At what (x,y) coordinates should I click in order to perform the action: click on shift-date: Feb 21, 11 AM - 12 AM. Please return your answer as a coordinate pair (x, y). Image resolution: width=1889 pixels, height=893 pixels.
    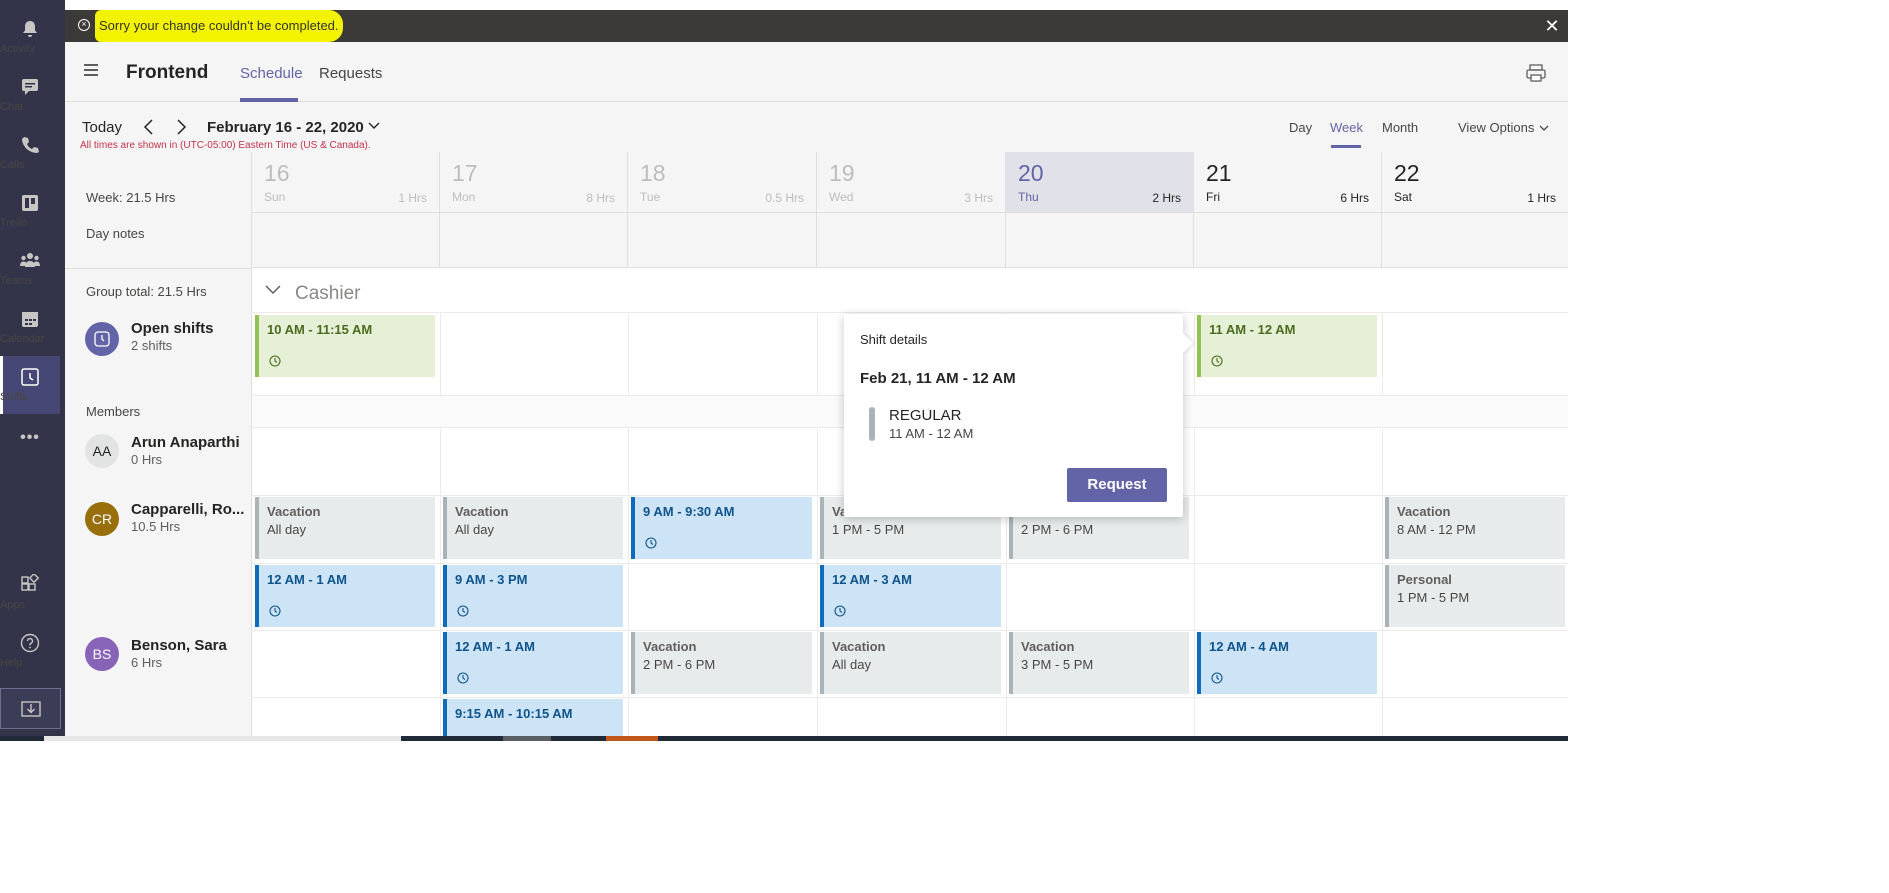
    Looking at the image, I should click on (938, 378).